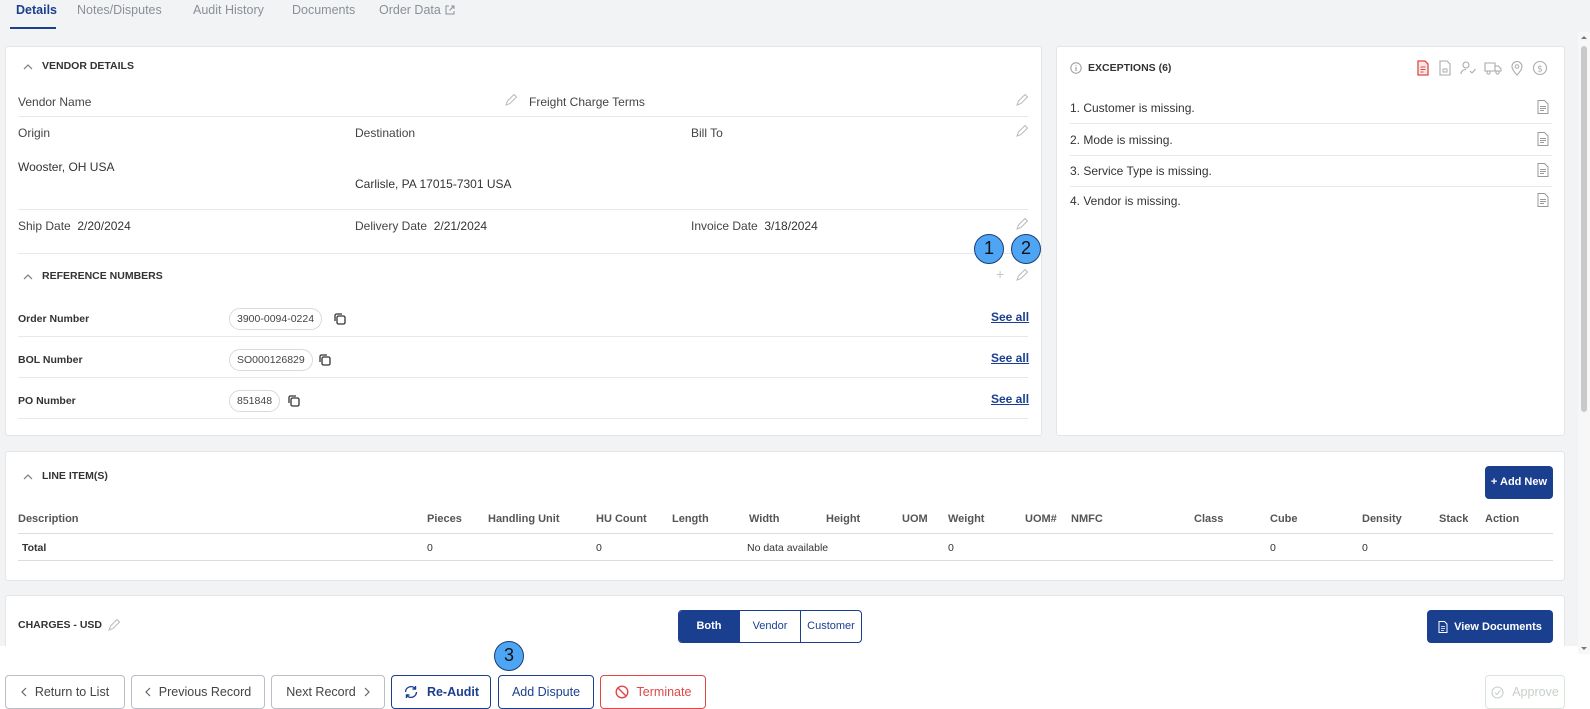  I want to click on charges-view-toggle: Both Vendor Customer, so click(770, 626).